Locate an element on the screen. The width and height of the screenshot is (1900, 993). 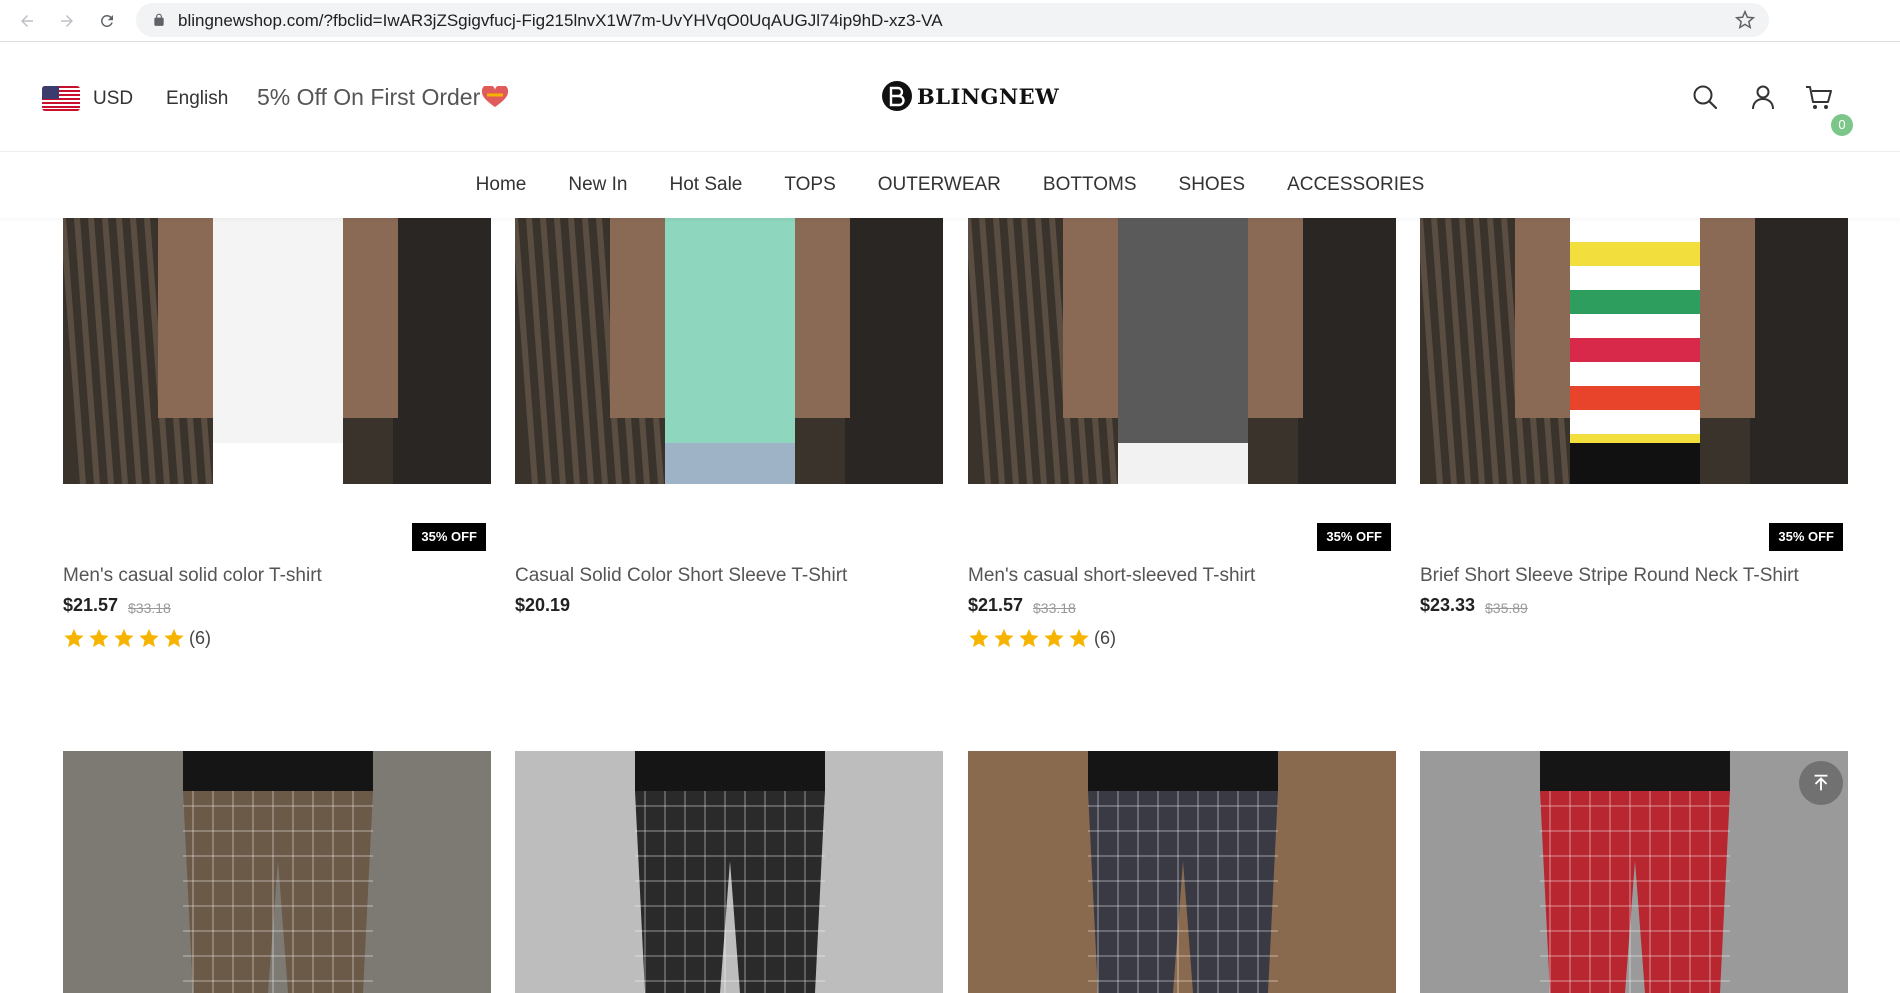
product-title: Casual Solid Color Short Sleeve T-Shirt is located at coordinates (681, 576).